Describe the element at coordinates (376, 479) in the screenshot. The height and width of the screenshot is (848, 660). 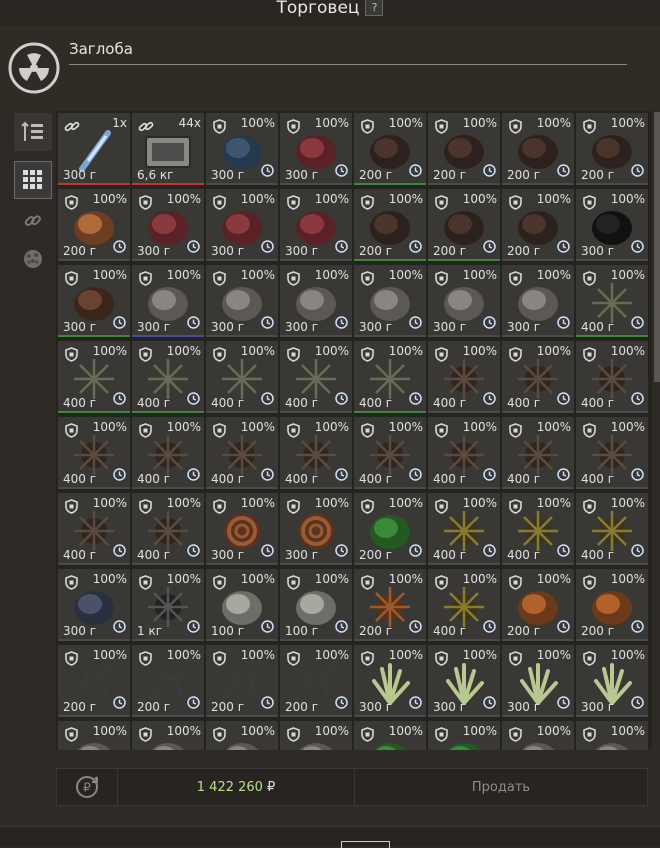
I see `item-weight: 400 г` at that location.